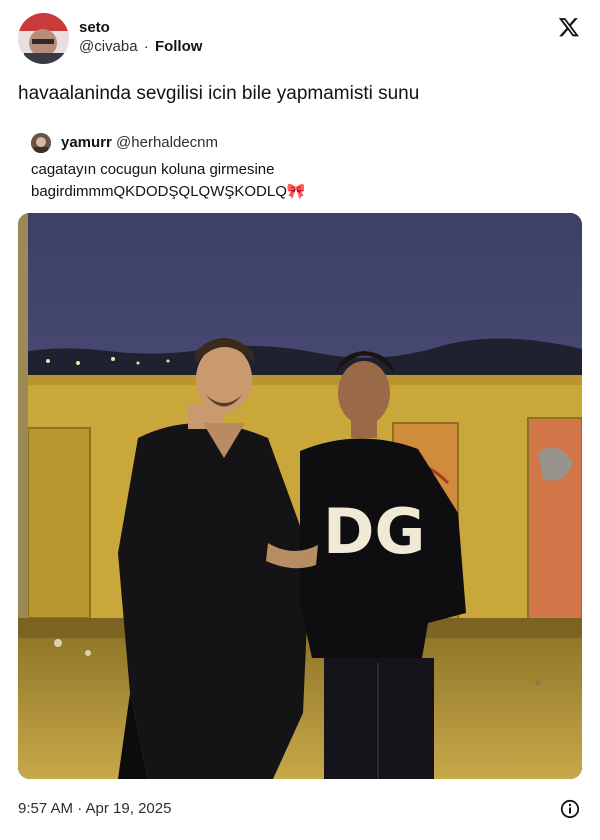 This screenshot has height=840, width=600. What do you see at coordinates (140, 28) in the screenshot?
I see `author-display-name: seto` at bounding box center [140, 28].